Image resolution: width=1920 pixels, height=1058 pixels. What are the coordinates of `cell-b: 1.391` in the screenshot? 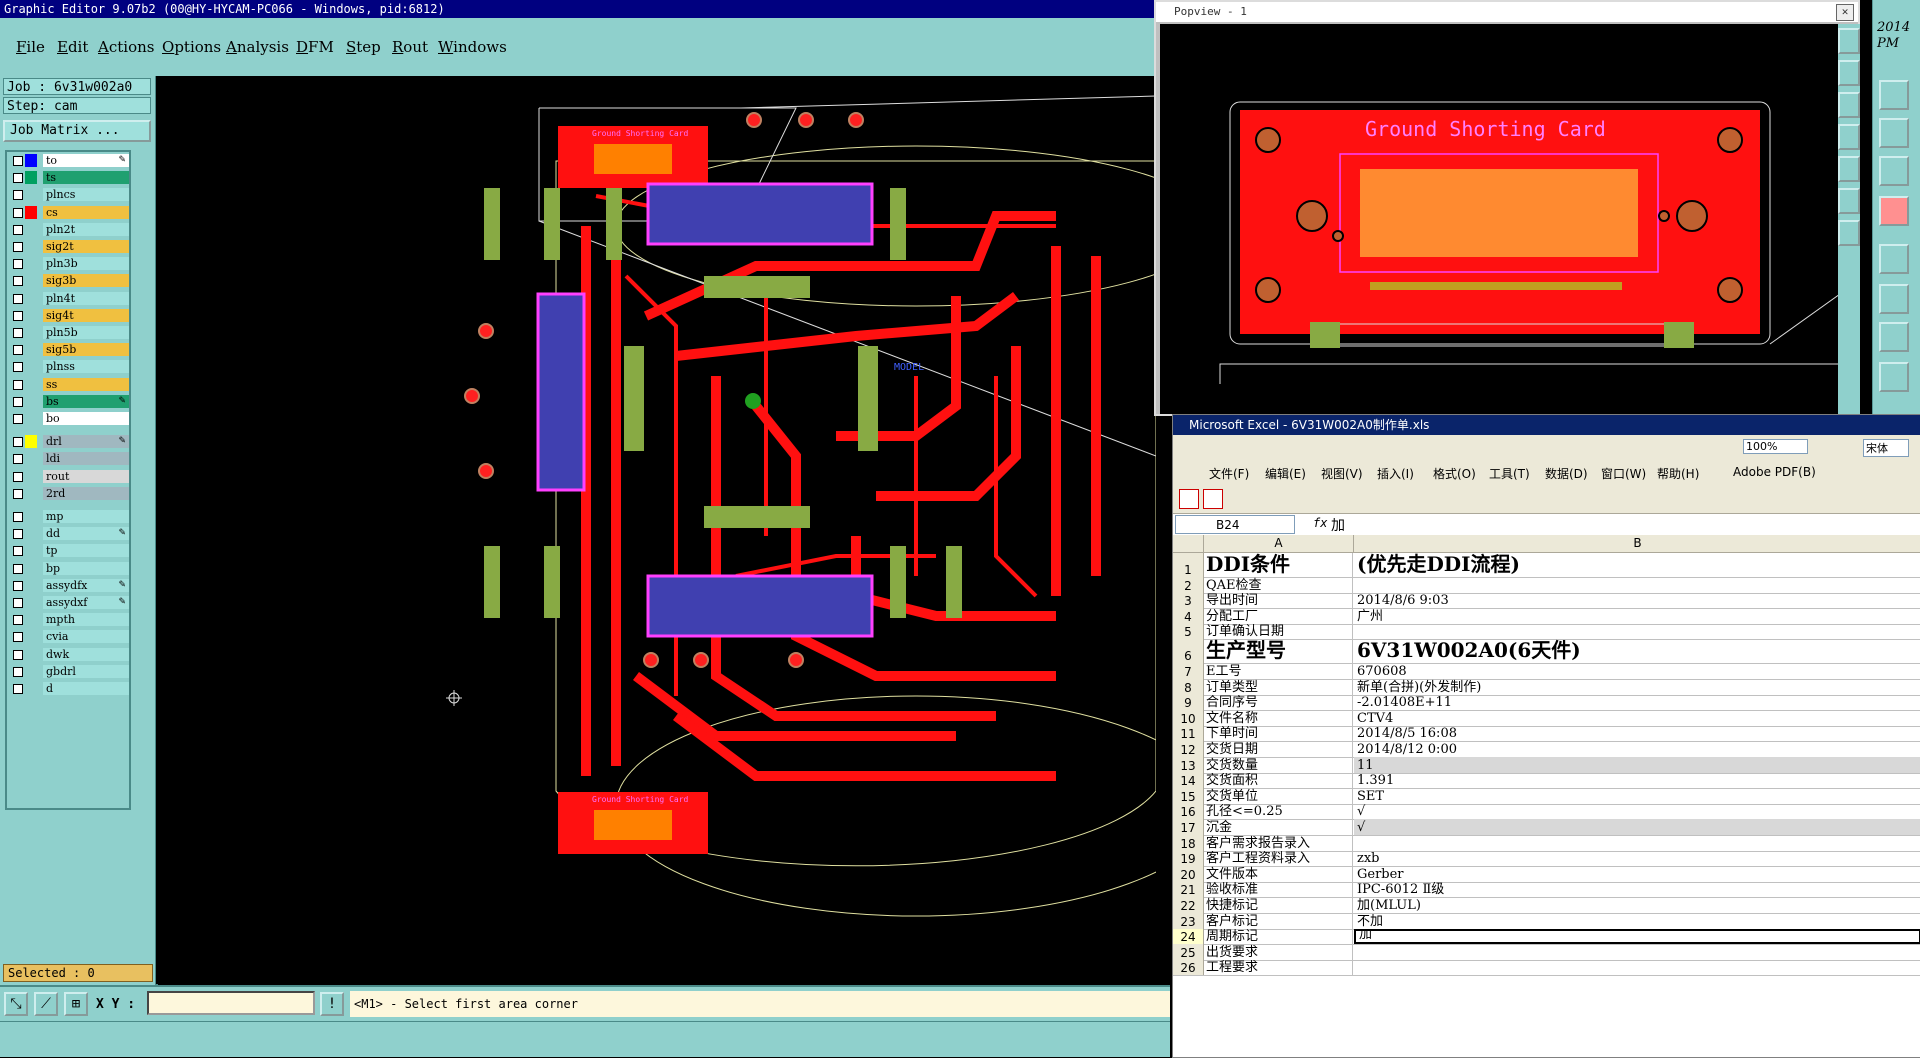 It's located at (1637, 780).